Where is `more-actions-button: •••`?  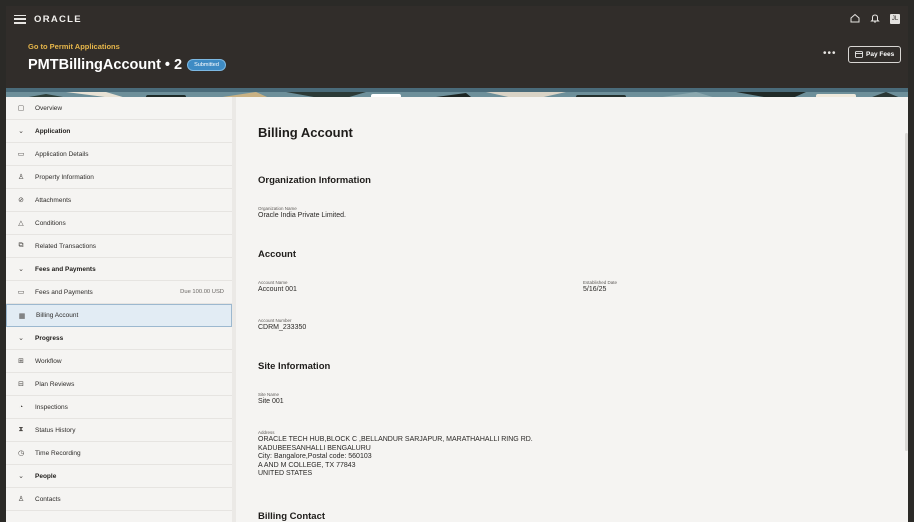
more-actions-button: ••• is located at coordinates (830, 53).